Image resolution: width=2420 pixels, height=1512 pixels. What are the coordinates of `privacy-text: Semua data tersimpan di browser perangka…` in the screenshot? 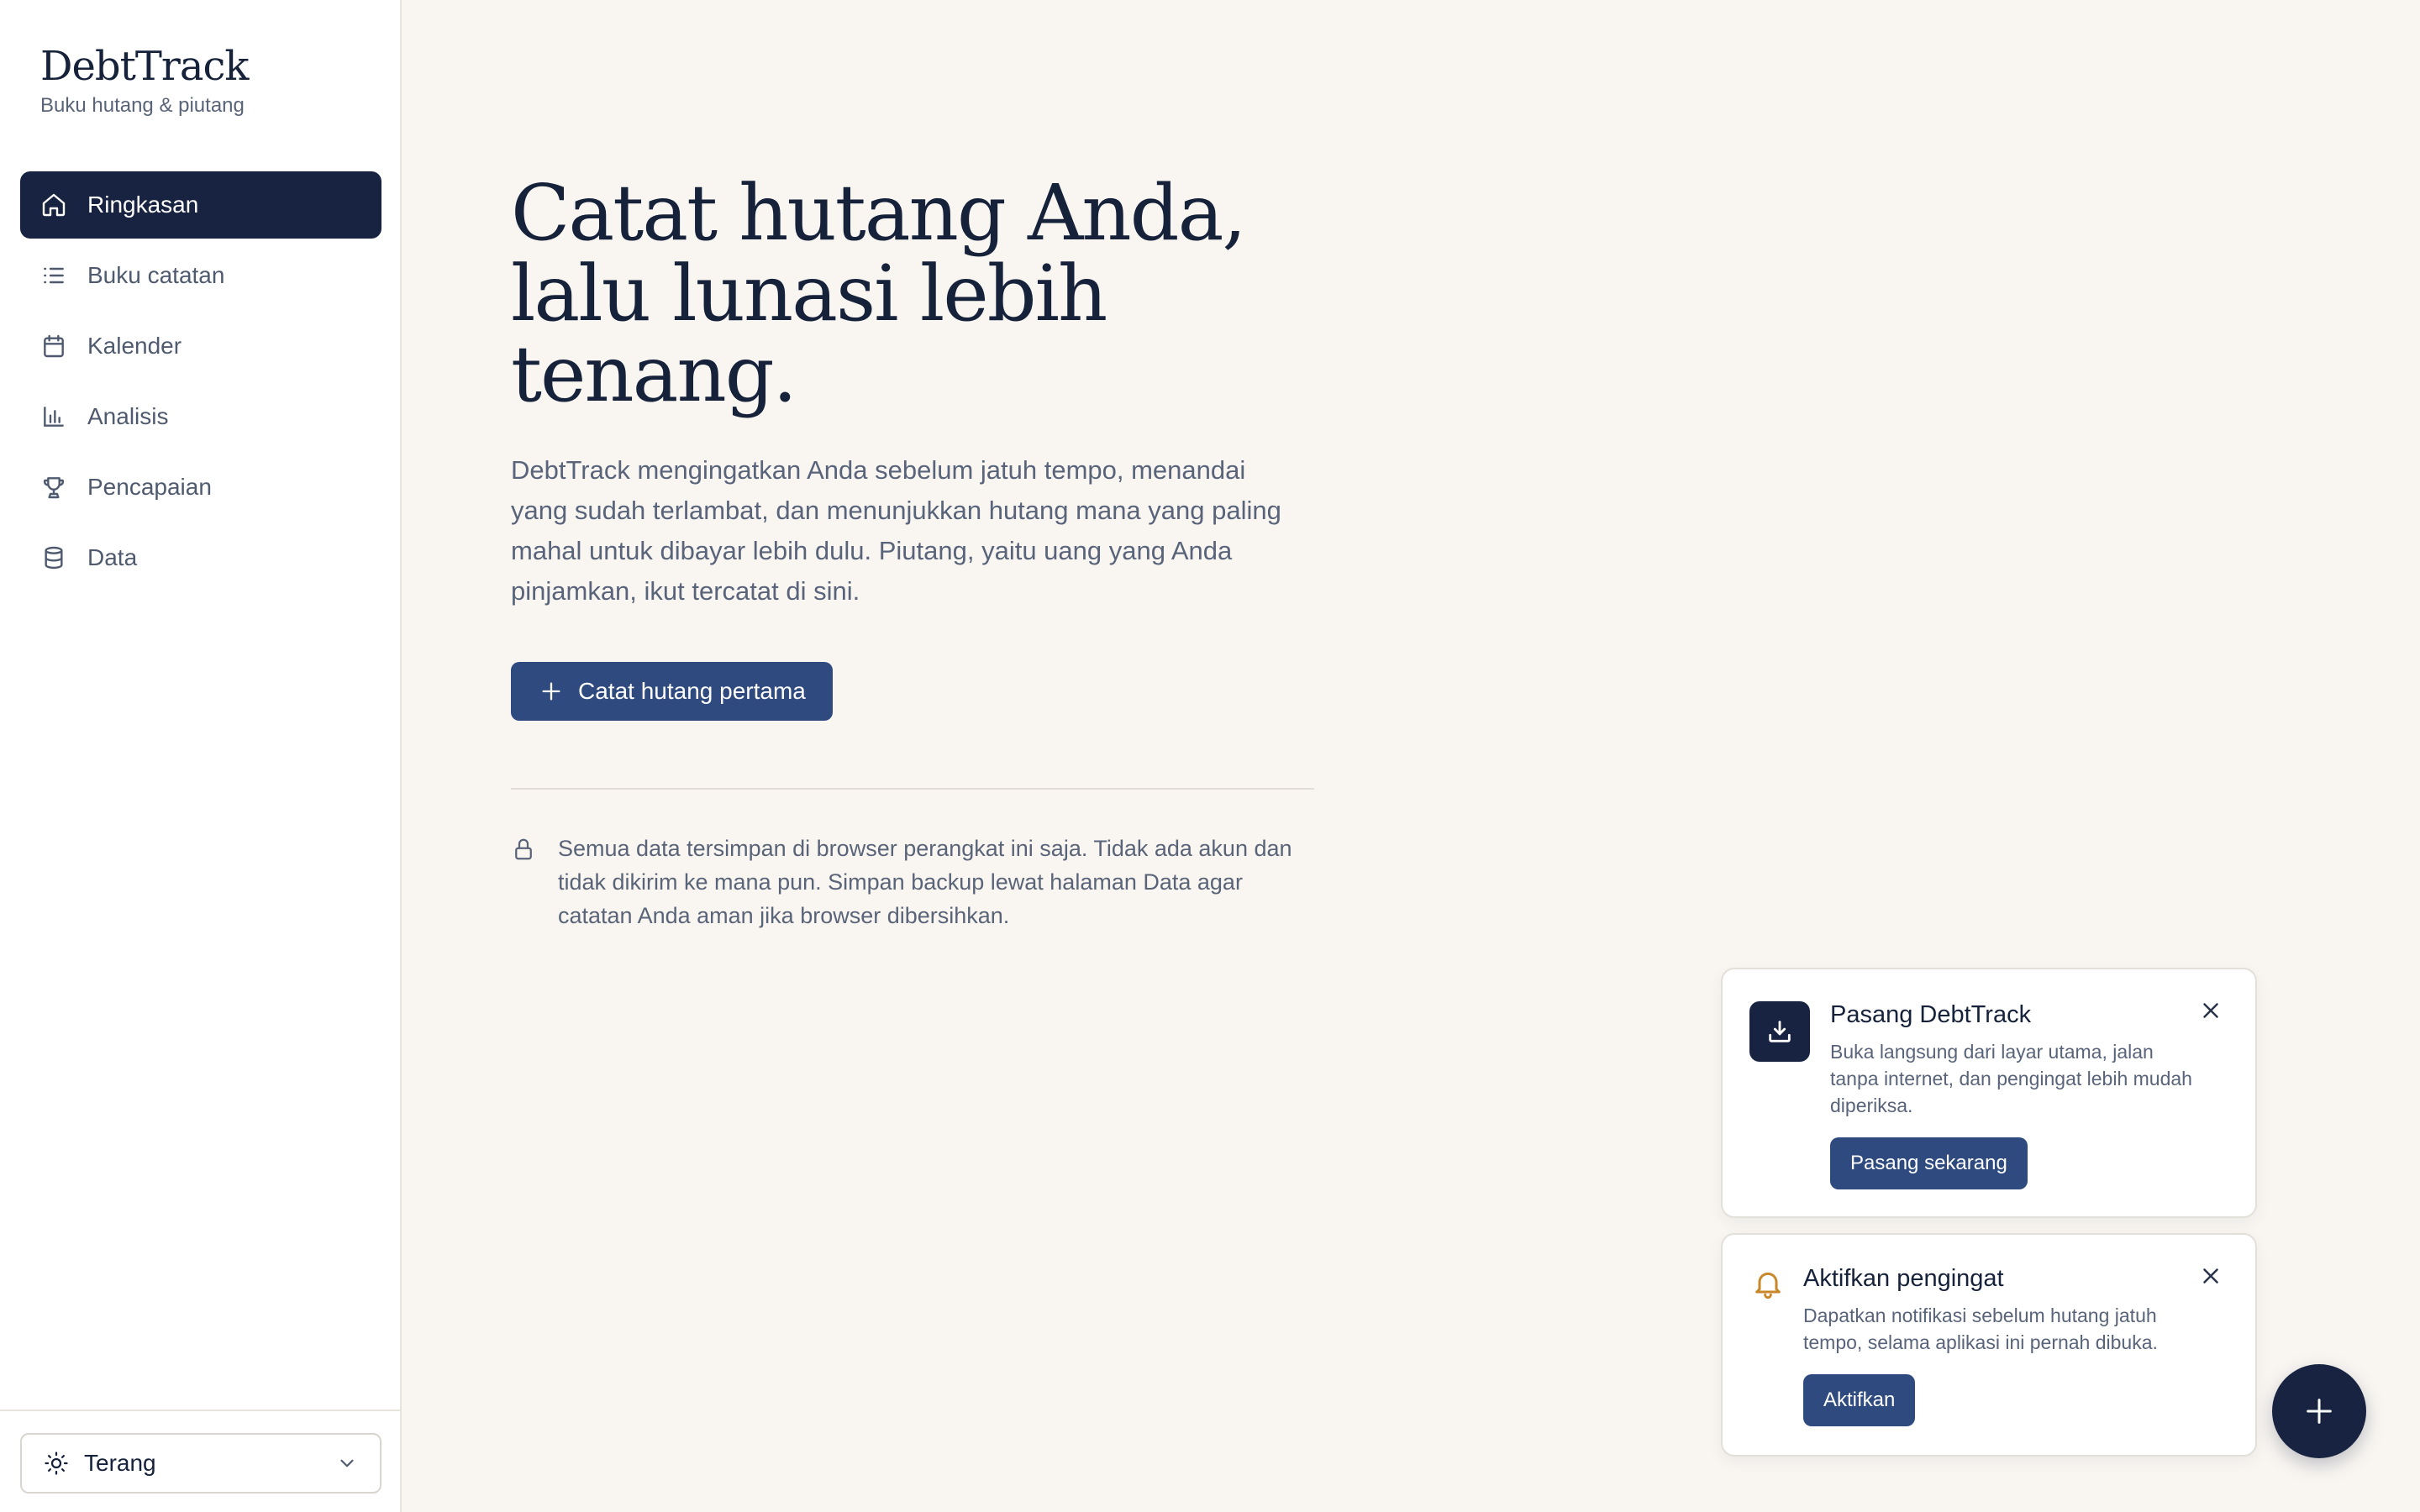 It's located at (925, 882).